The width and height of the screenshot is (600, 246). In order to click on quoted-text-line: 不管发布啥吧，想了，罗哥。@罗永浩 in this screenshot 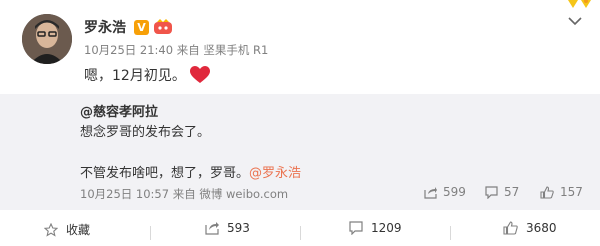, I will do `click(190, 171)`.